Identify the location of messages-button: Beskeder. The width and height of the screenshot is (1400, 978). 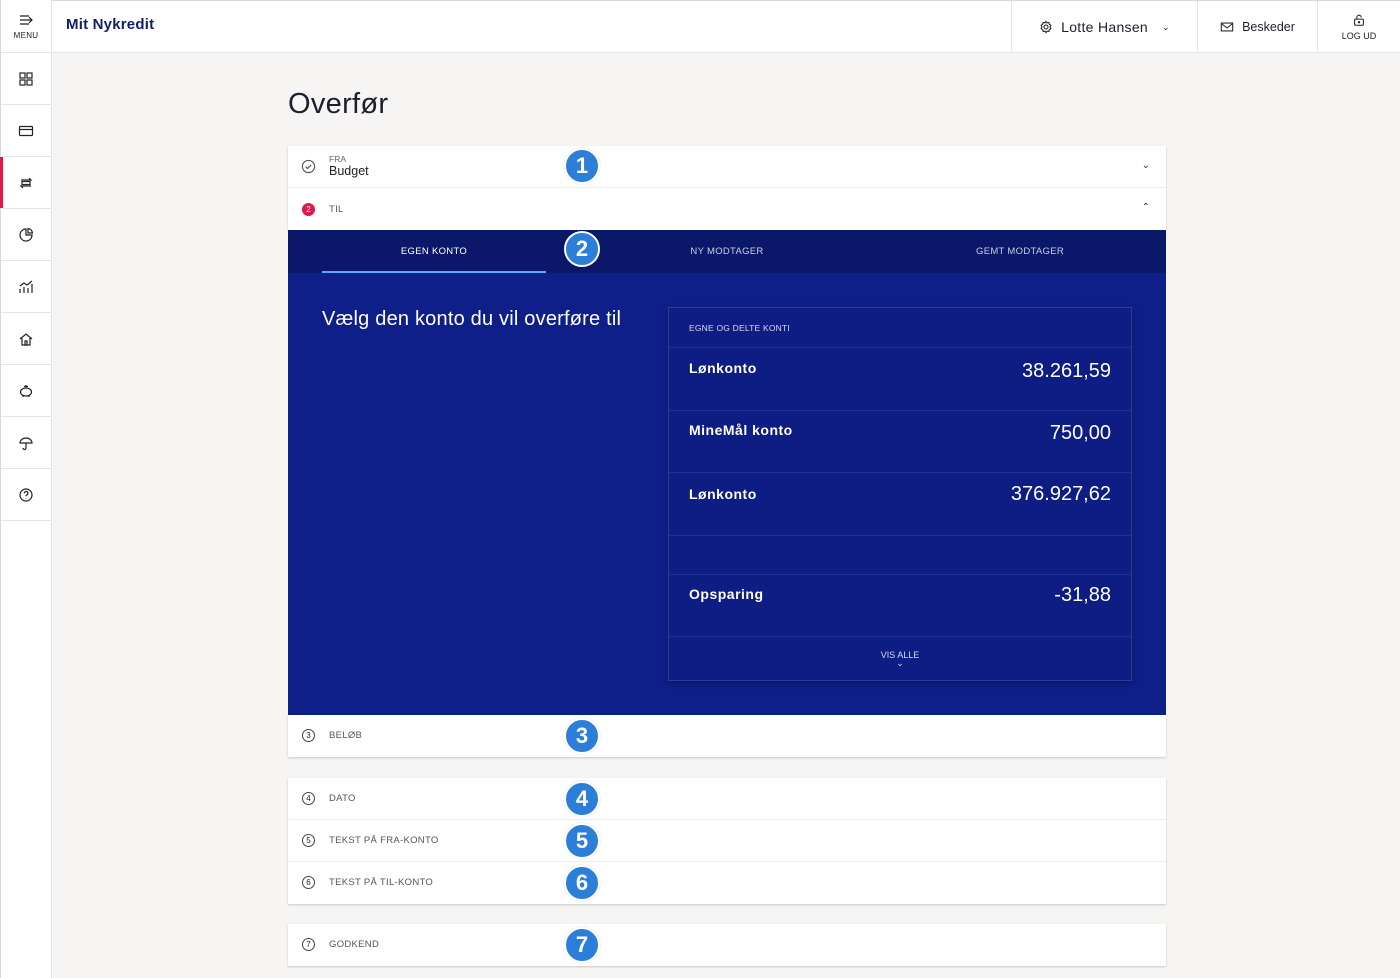
(1257, 27).